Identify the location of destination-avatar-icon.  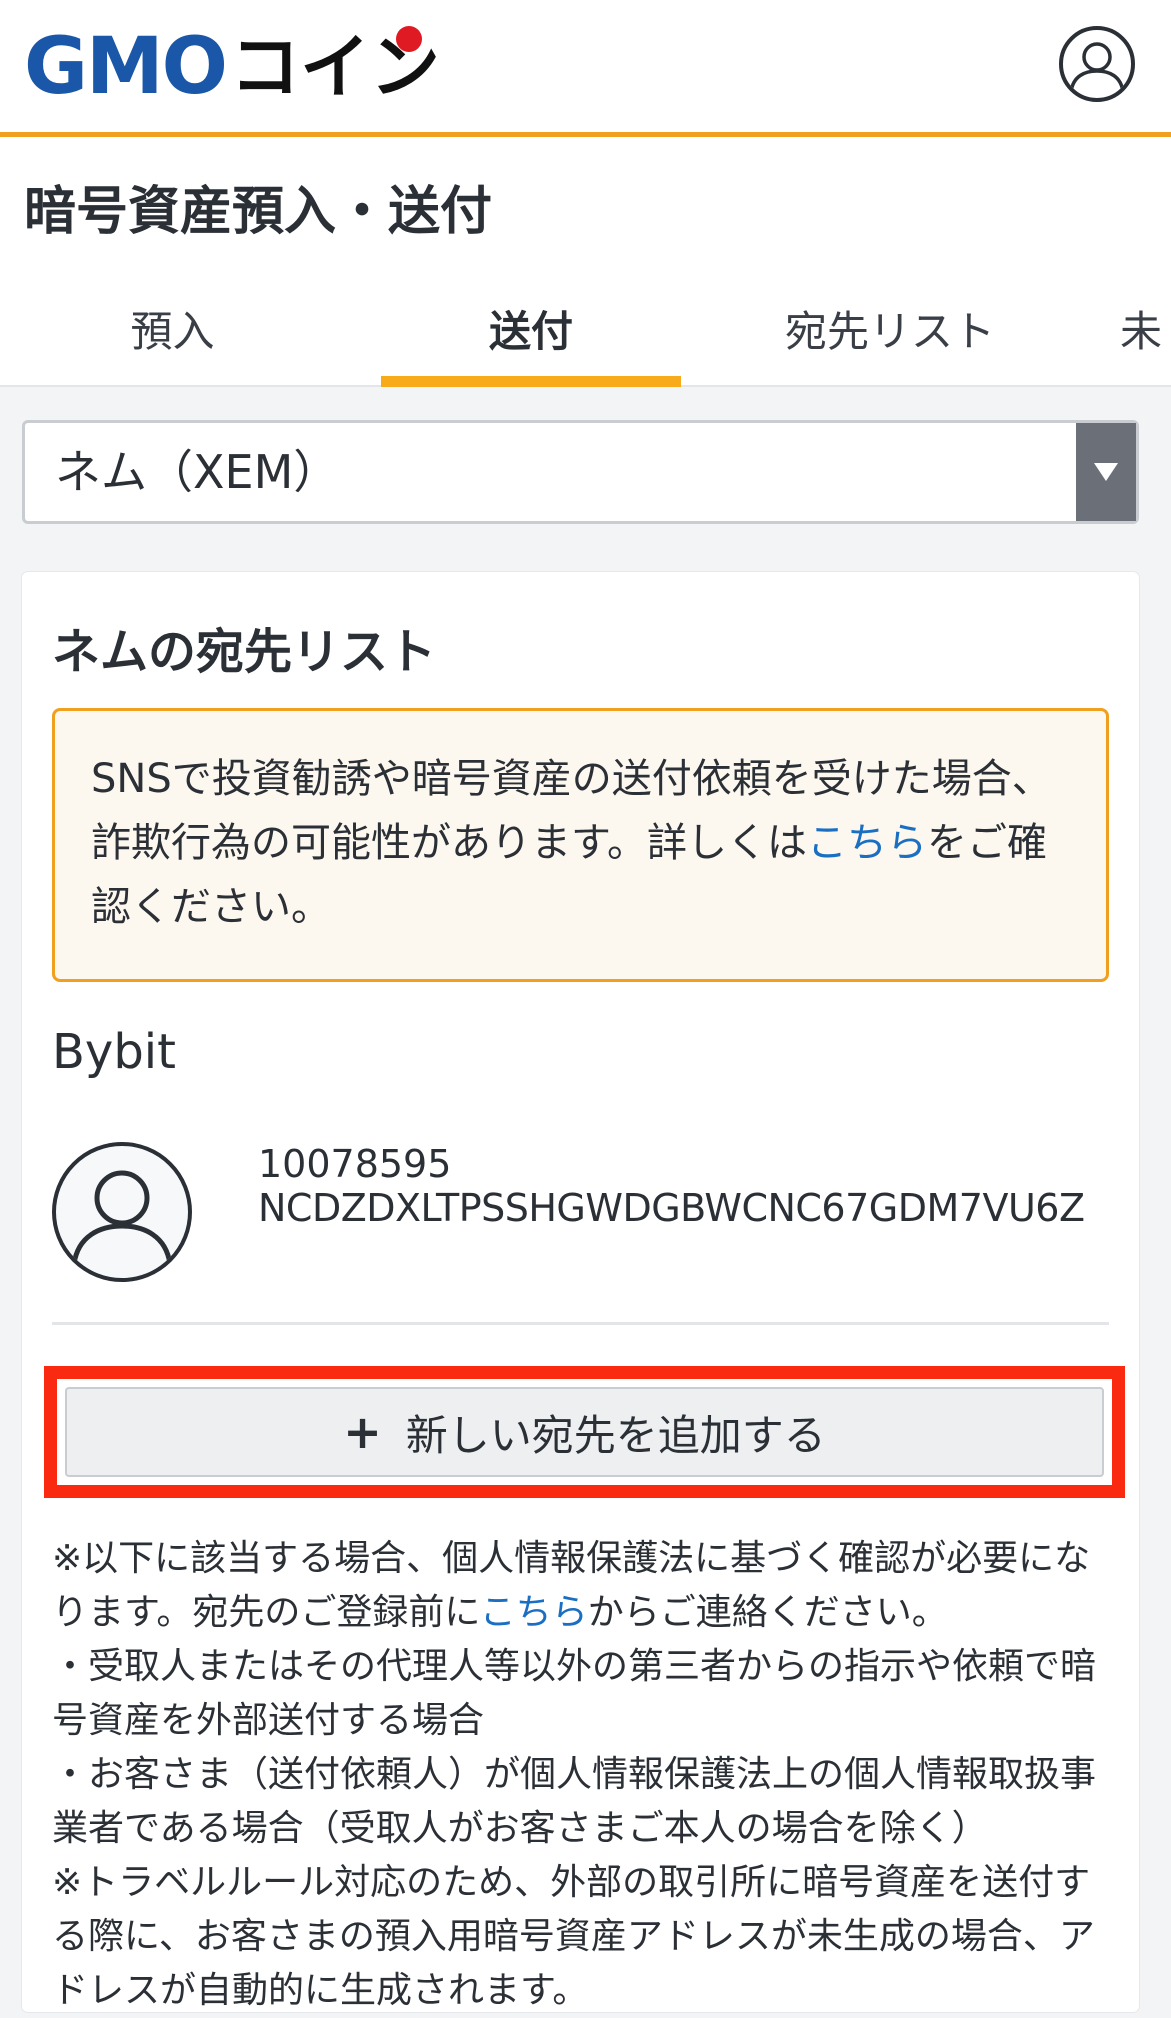
(122, 1212).